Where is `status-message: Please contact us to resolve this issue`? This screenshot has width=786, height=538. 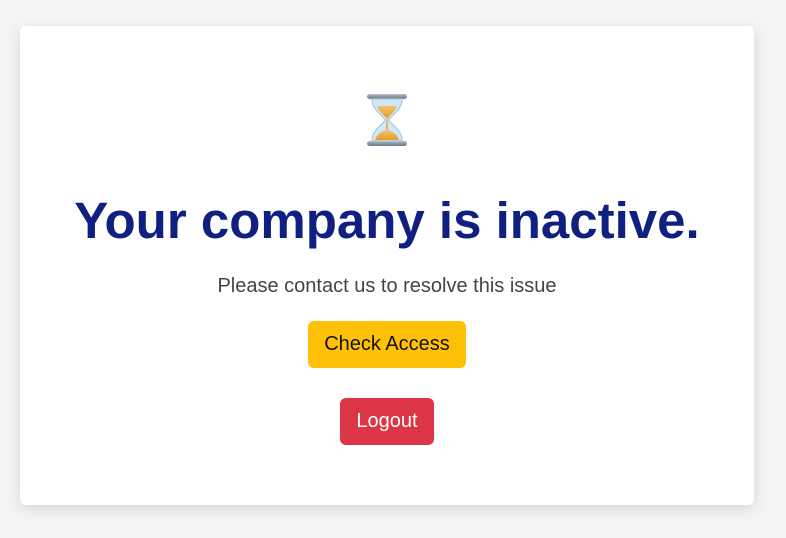 status-message: Please contact us to resolve this issue is located at coordinates (387, 286).